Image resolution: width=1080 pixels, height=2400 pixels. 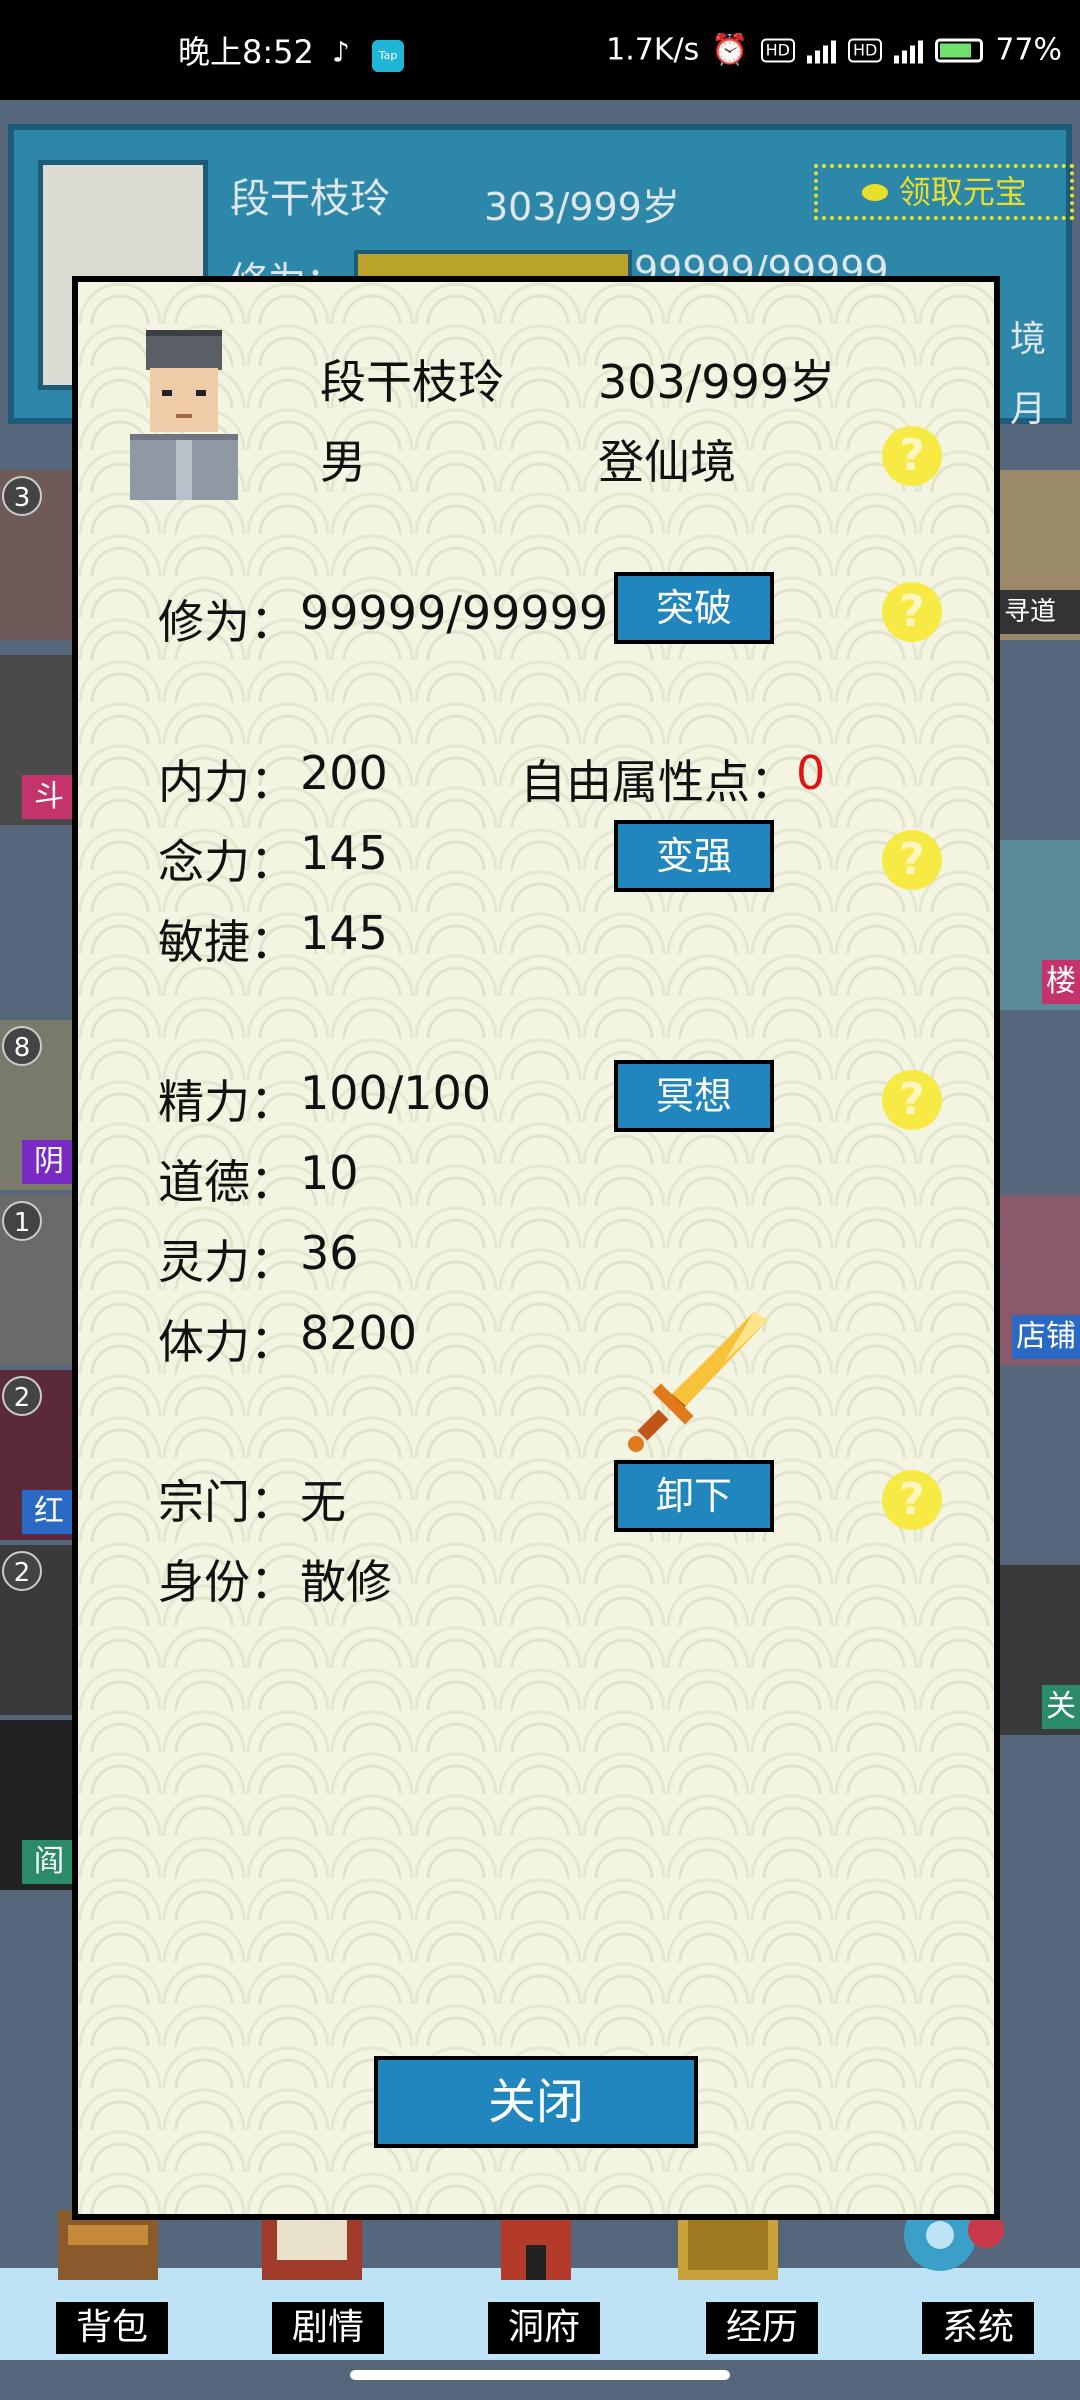 I want to click on header-name: 段干枝玲, so click(x=310, y=199).